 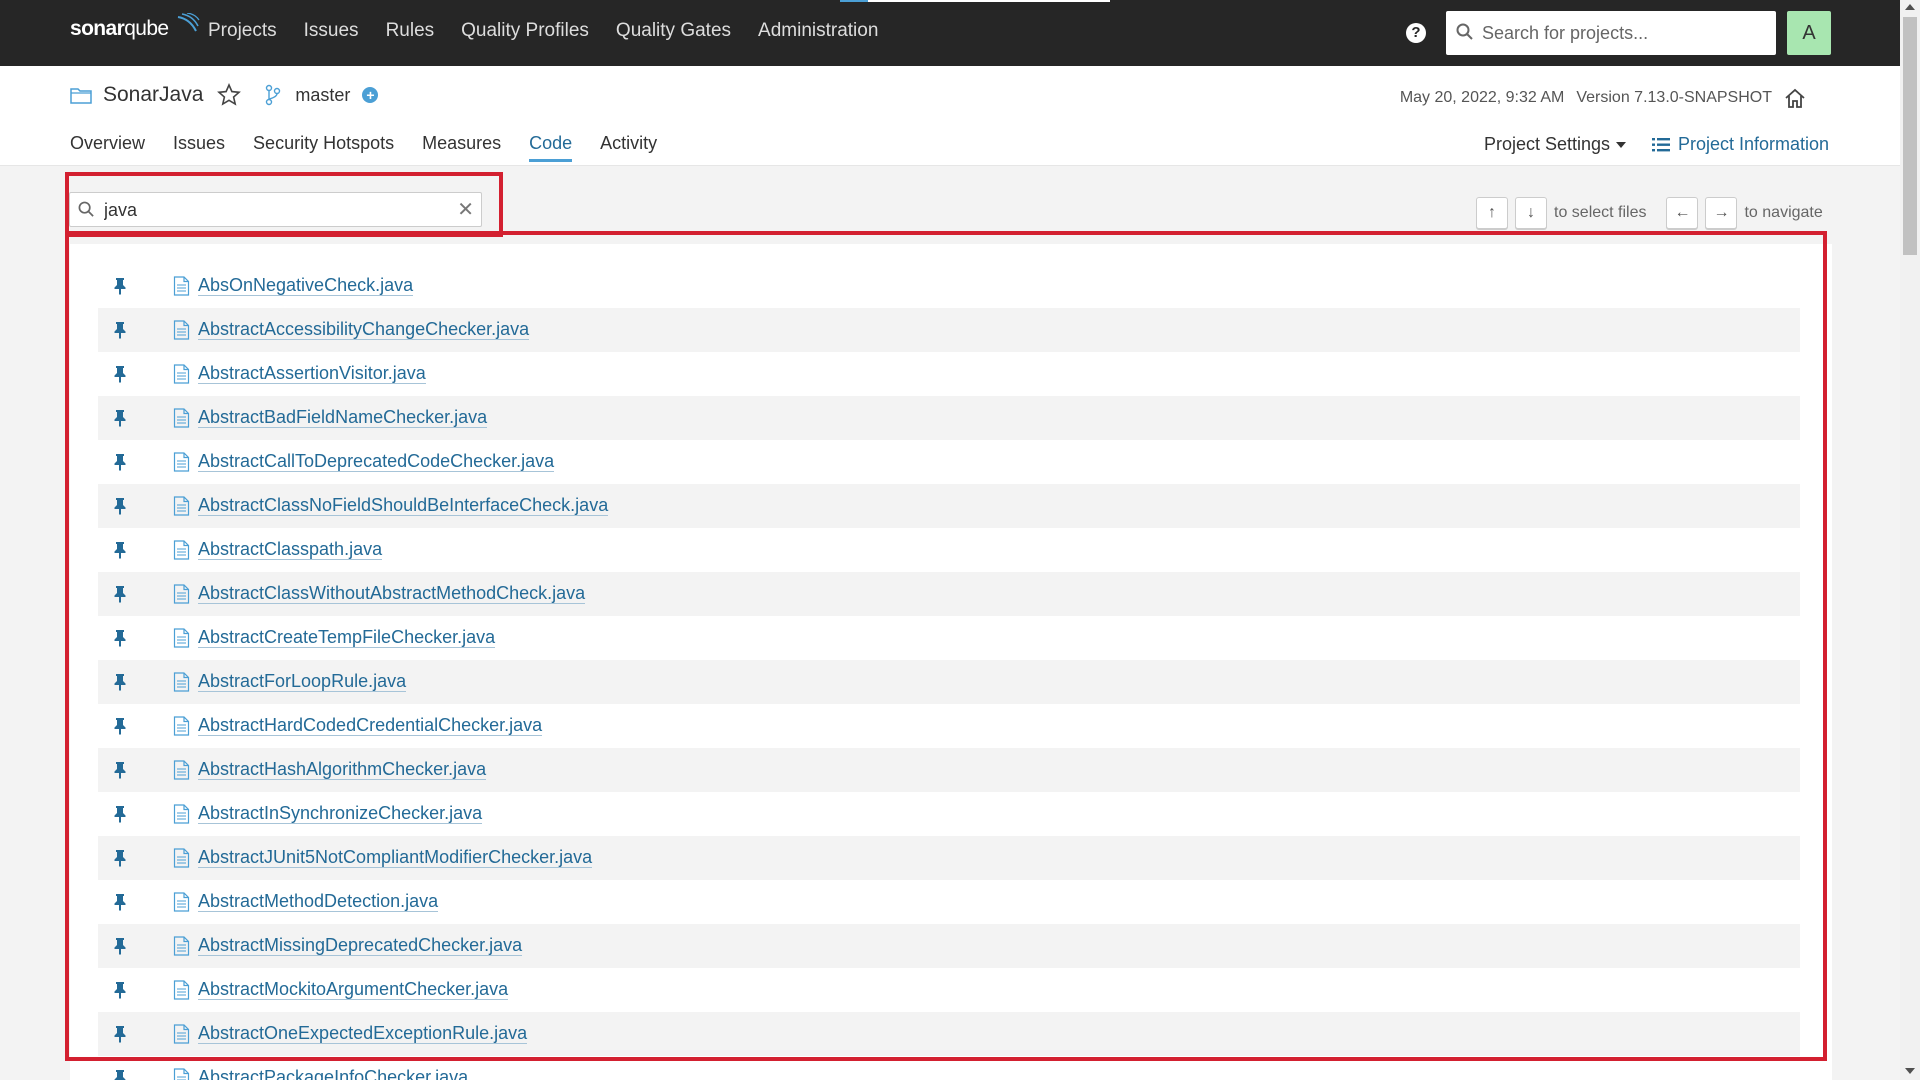 I want to click on nav-issues: Issues, so click(x=331, y=31).